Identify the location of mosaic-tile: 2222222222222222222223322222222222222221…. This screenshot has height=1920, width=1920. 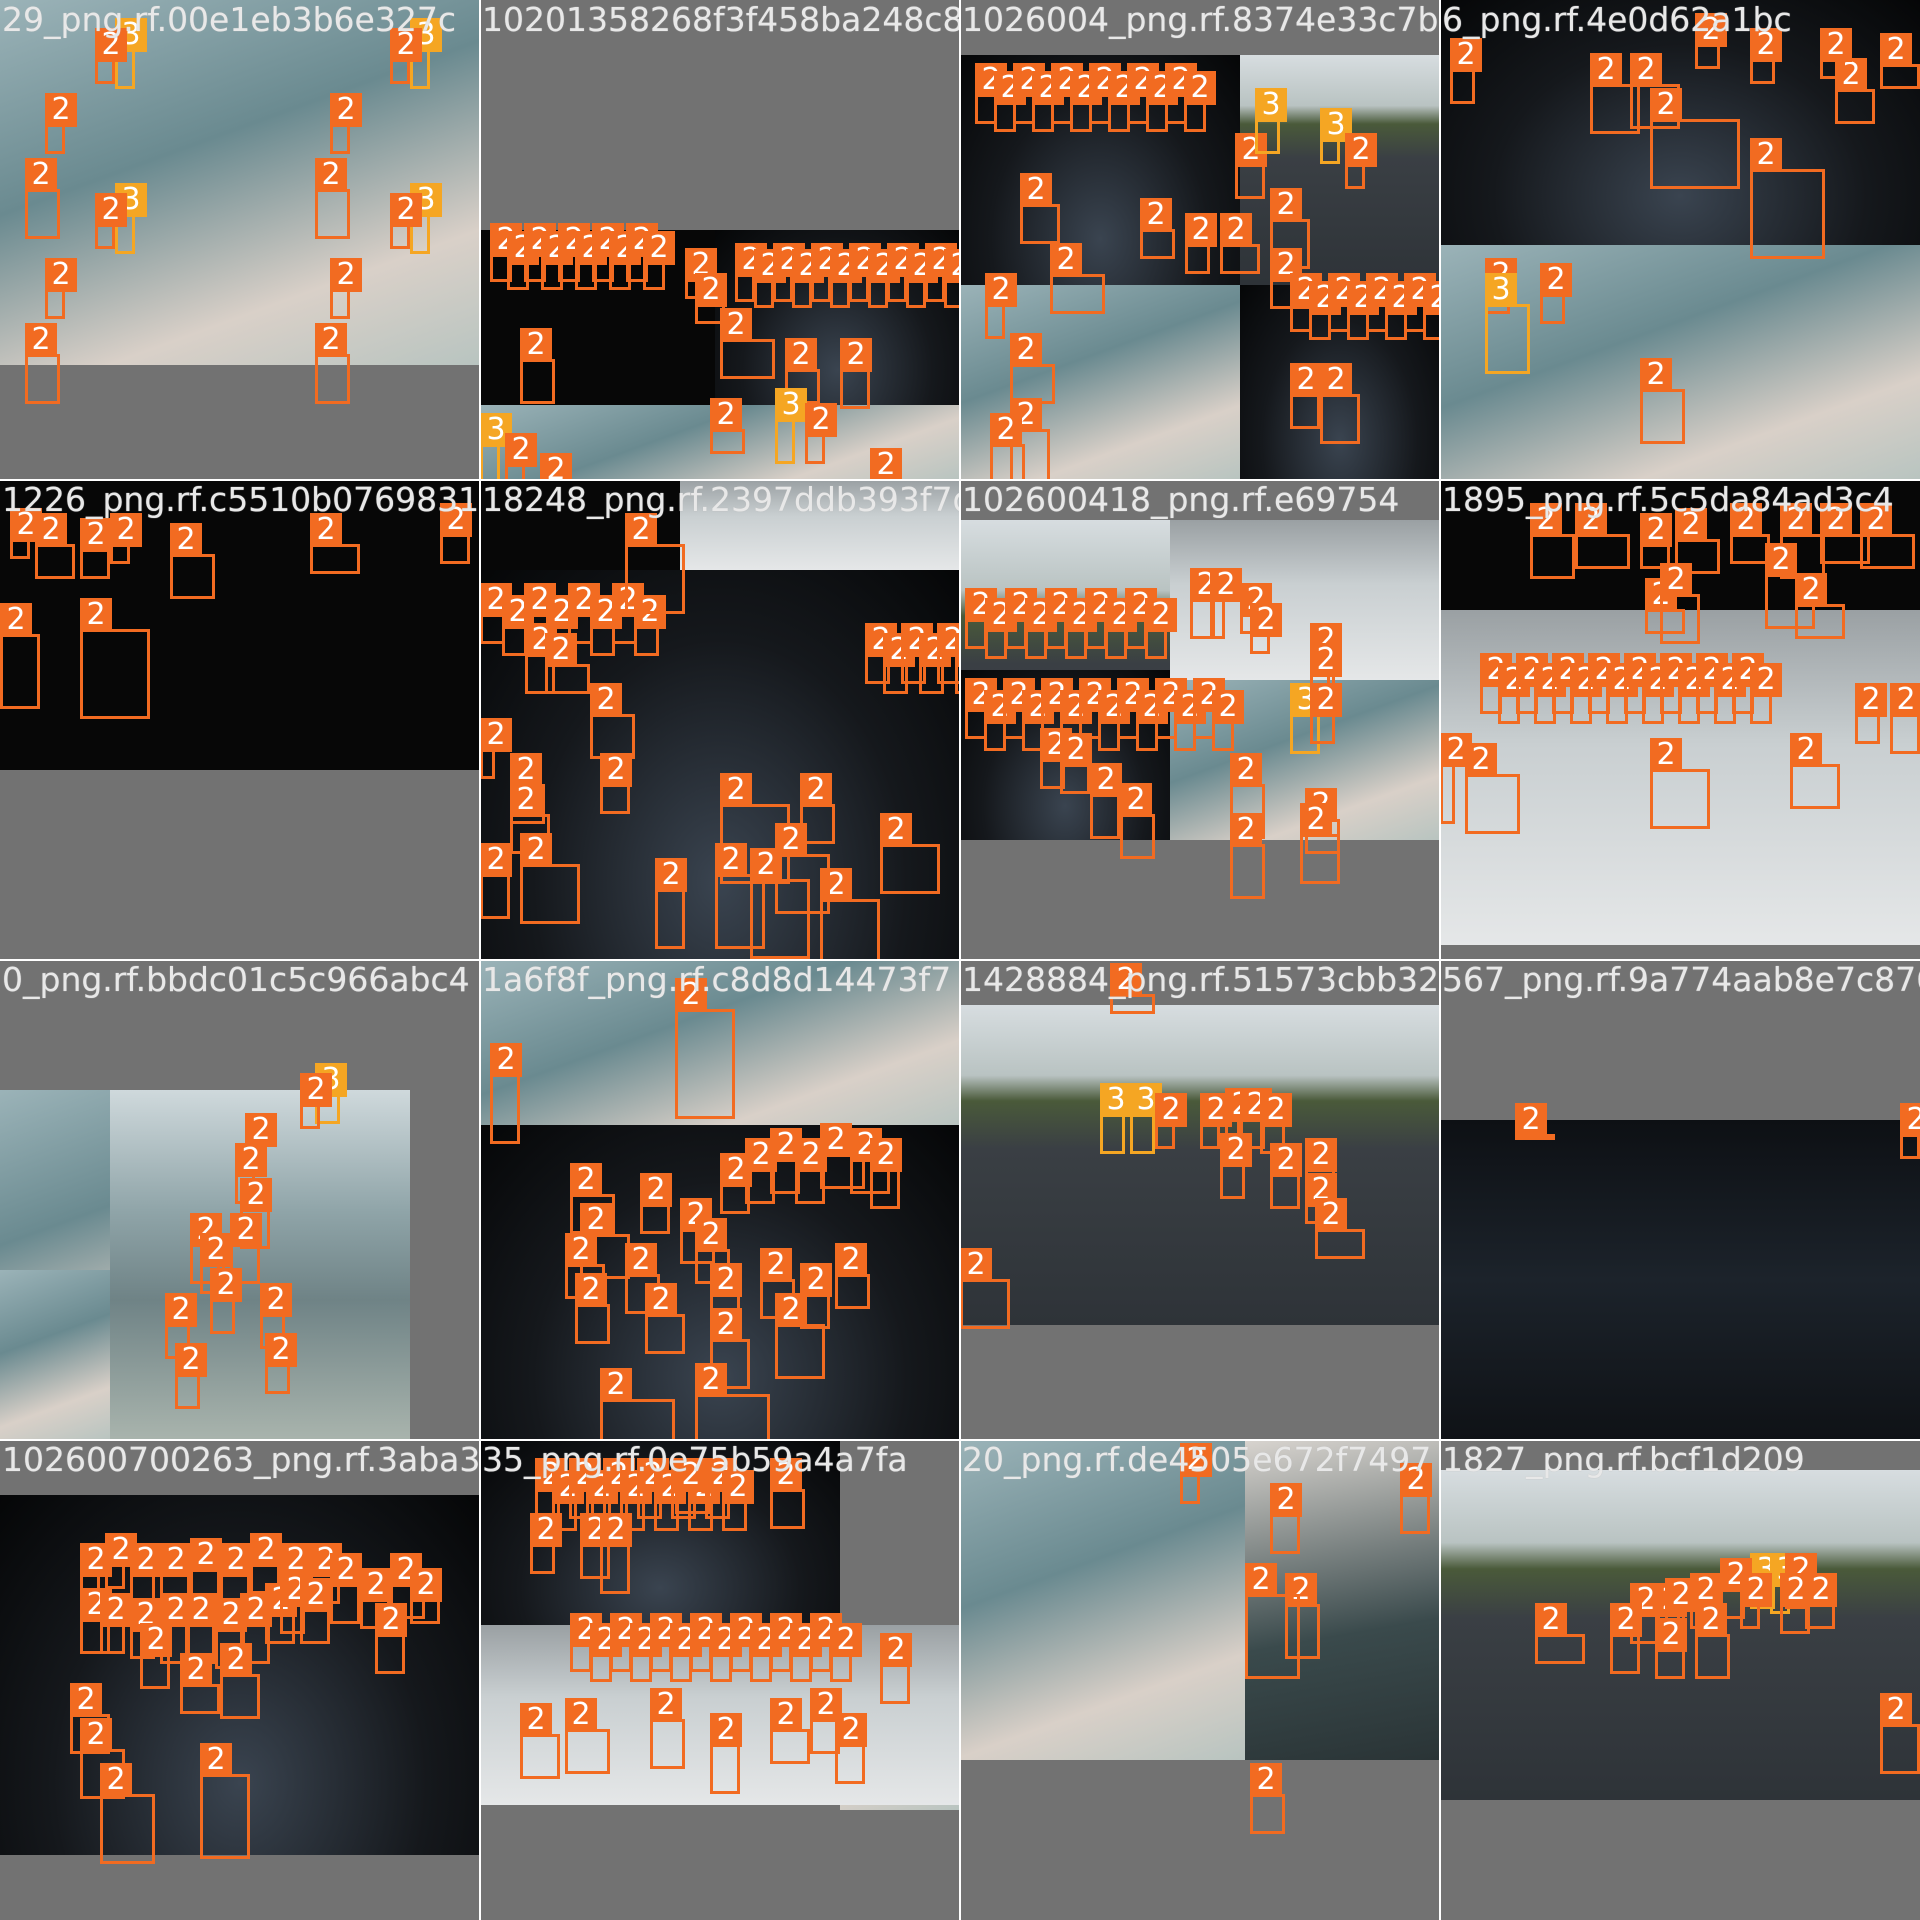
(1200, 240).